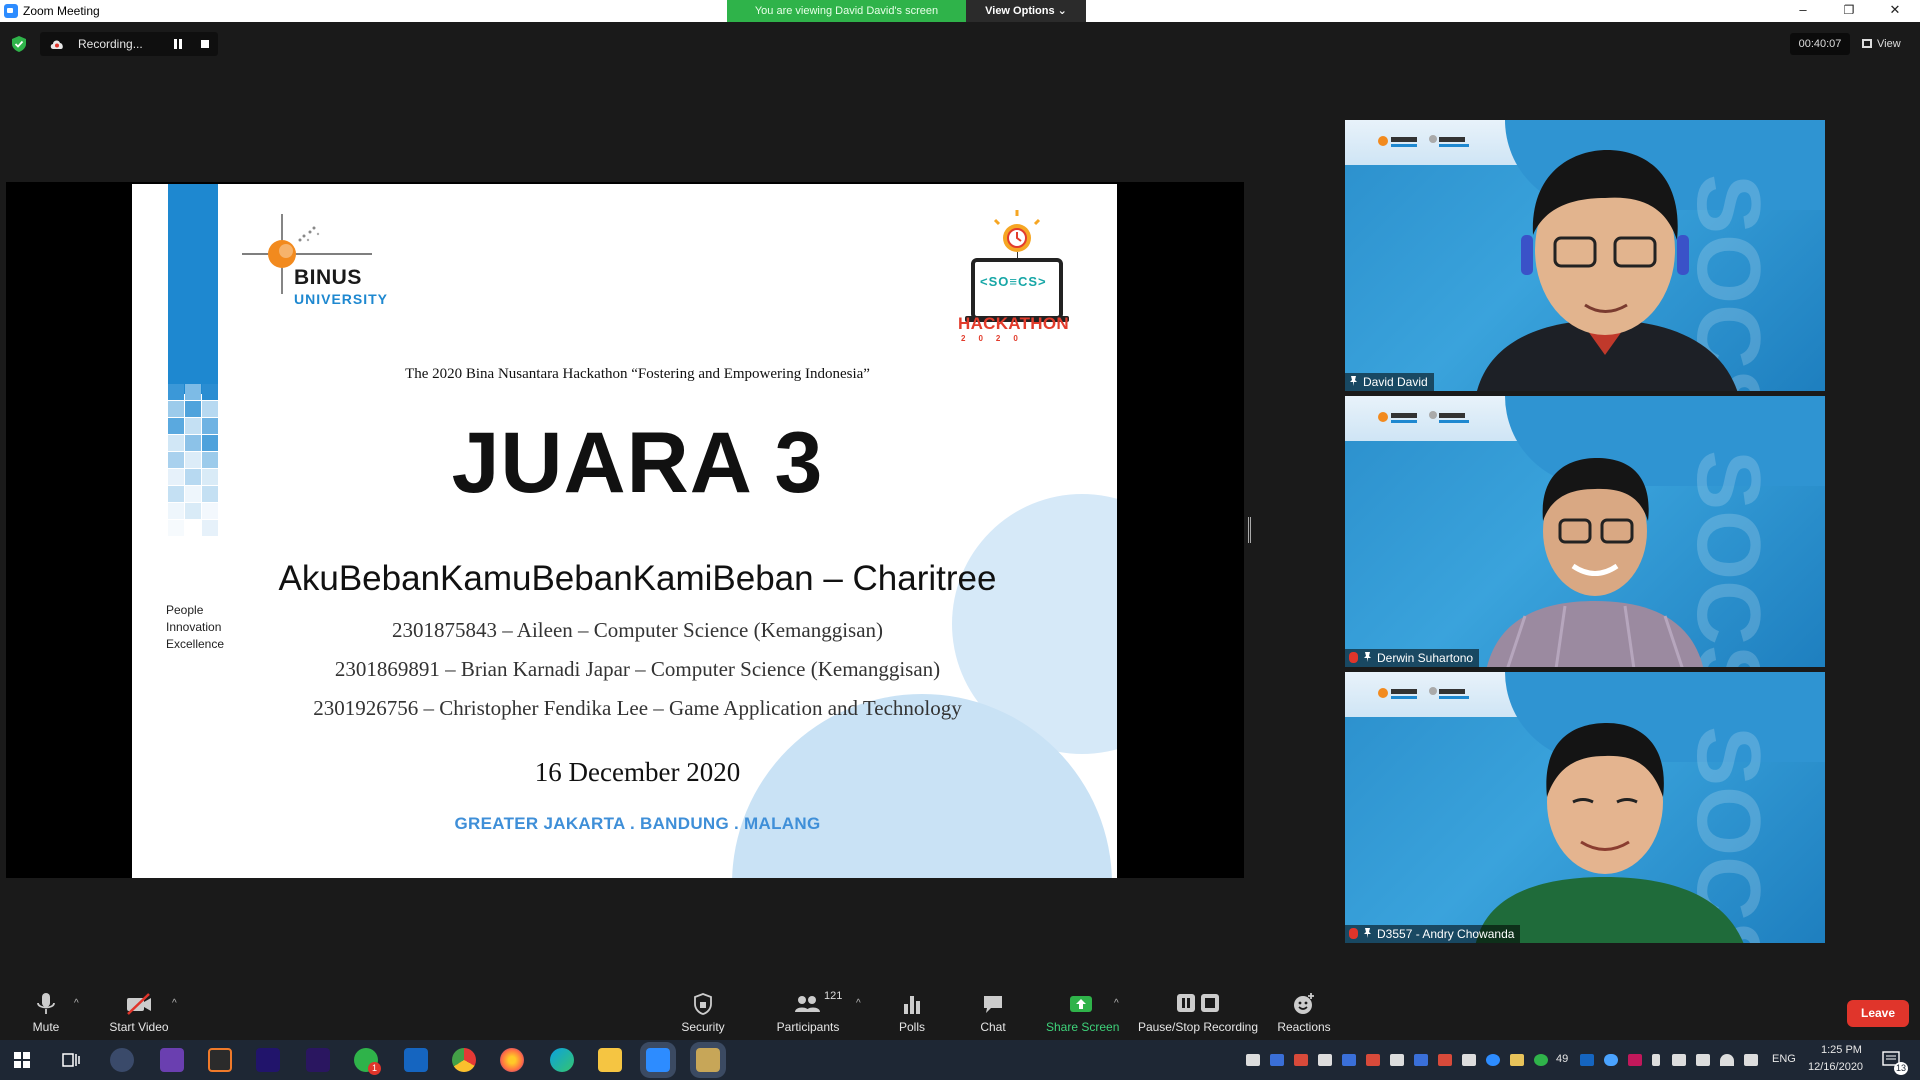  I want to click on onedrive-icon, so click(1611, 1060).